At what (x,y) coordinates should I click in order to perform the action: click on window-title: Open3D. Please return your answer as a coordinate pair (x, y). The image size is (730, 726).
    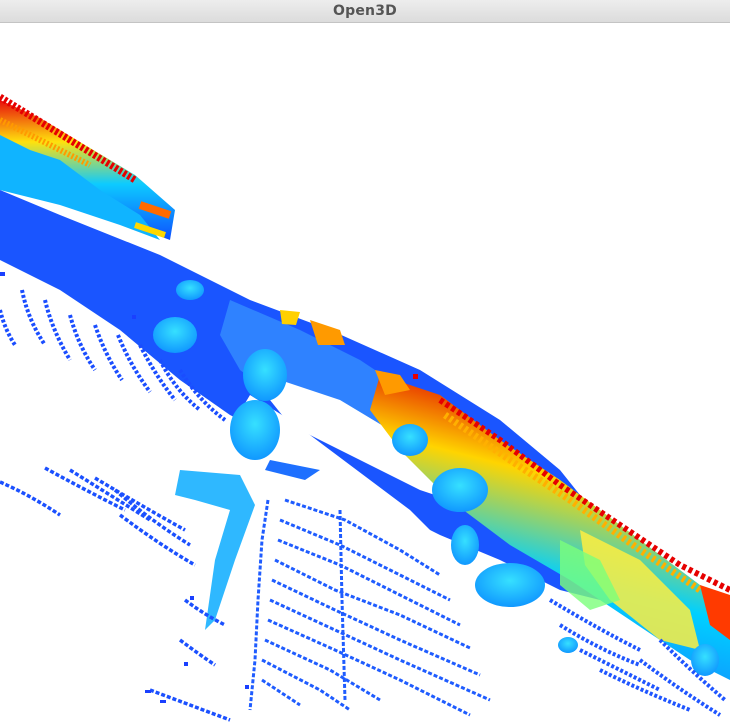
    Looking at the image, I should click on (365, 11).